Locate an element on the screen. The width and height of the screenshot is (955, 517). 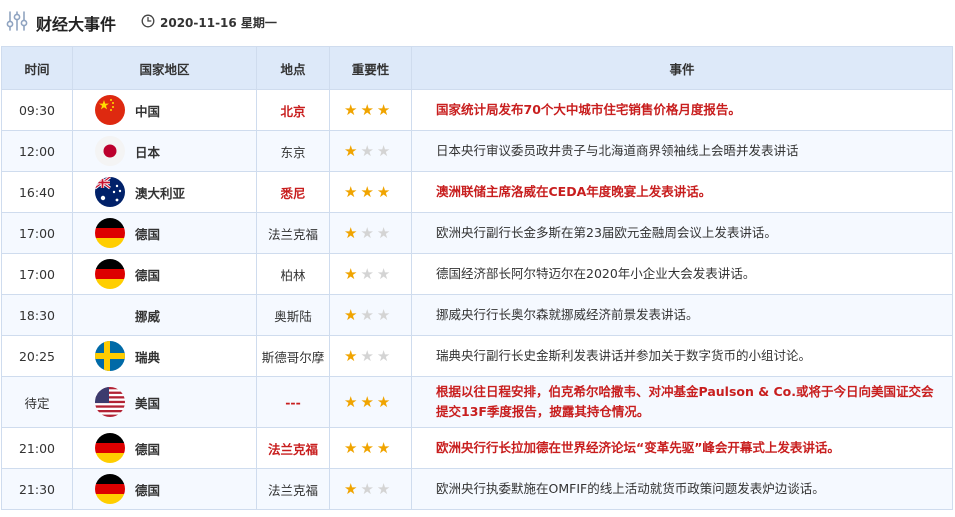
table-header-row: 时间 国家地区 地点 重要性 事件 is located at coordinates (477, 68).